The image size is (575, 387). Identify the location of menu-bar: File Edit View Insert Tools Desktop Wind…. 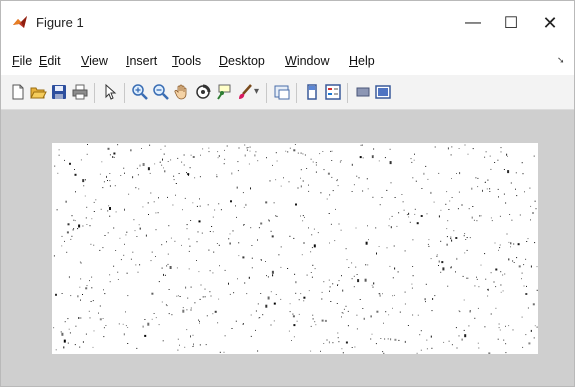
(287, 60).